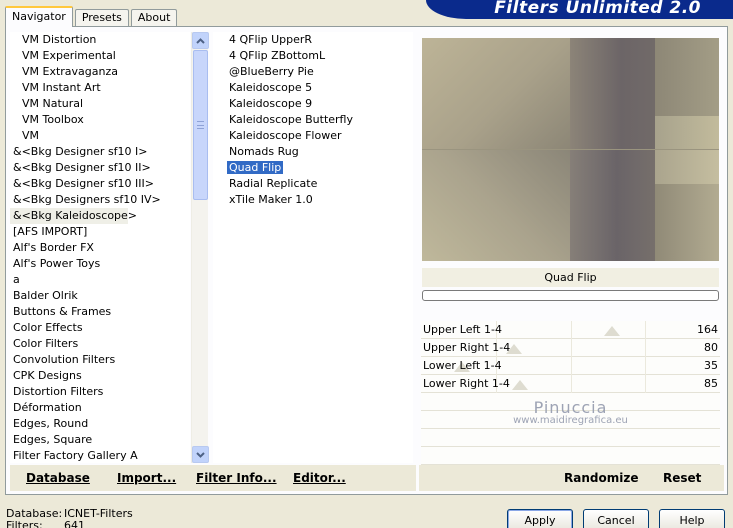 This screenshot has width=733, height=528. I want to click on filter-item: Quad Flip, so click(313, 168).